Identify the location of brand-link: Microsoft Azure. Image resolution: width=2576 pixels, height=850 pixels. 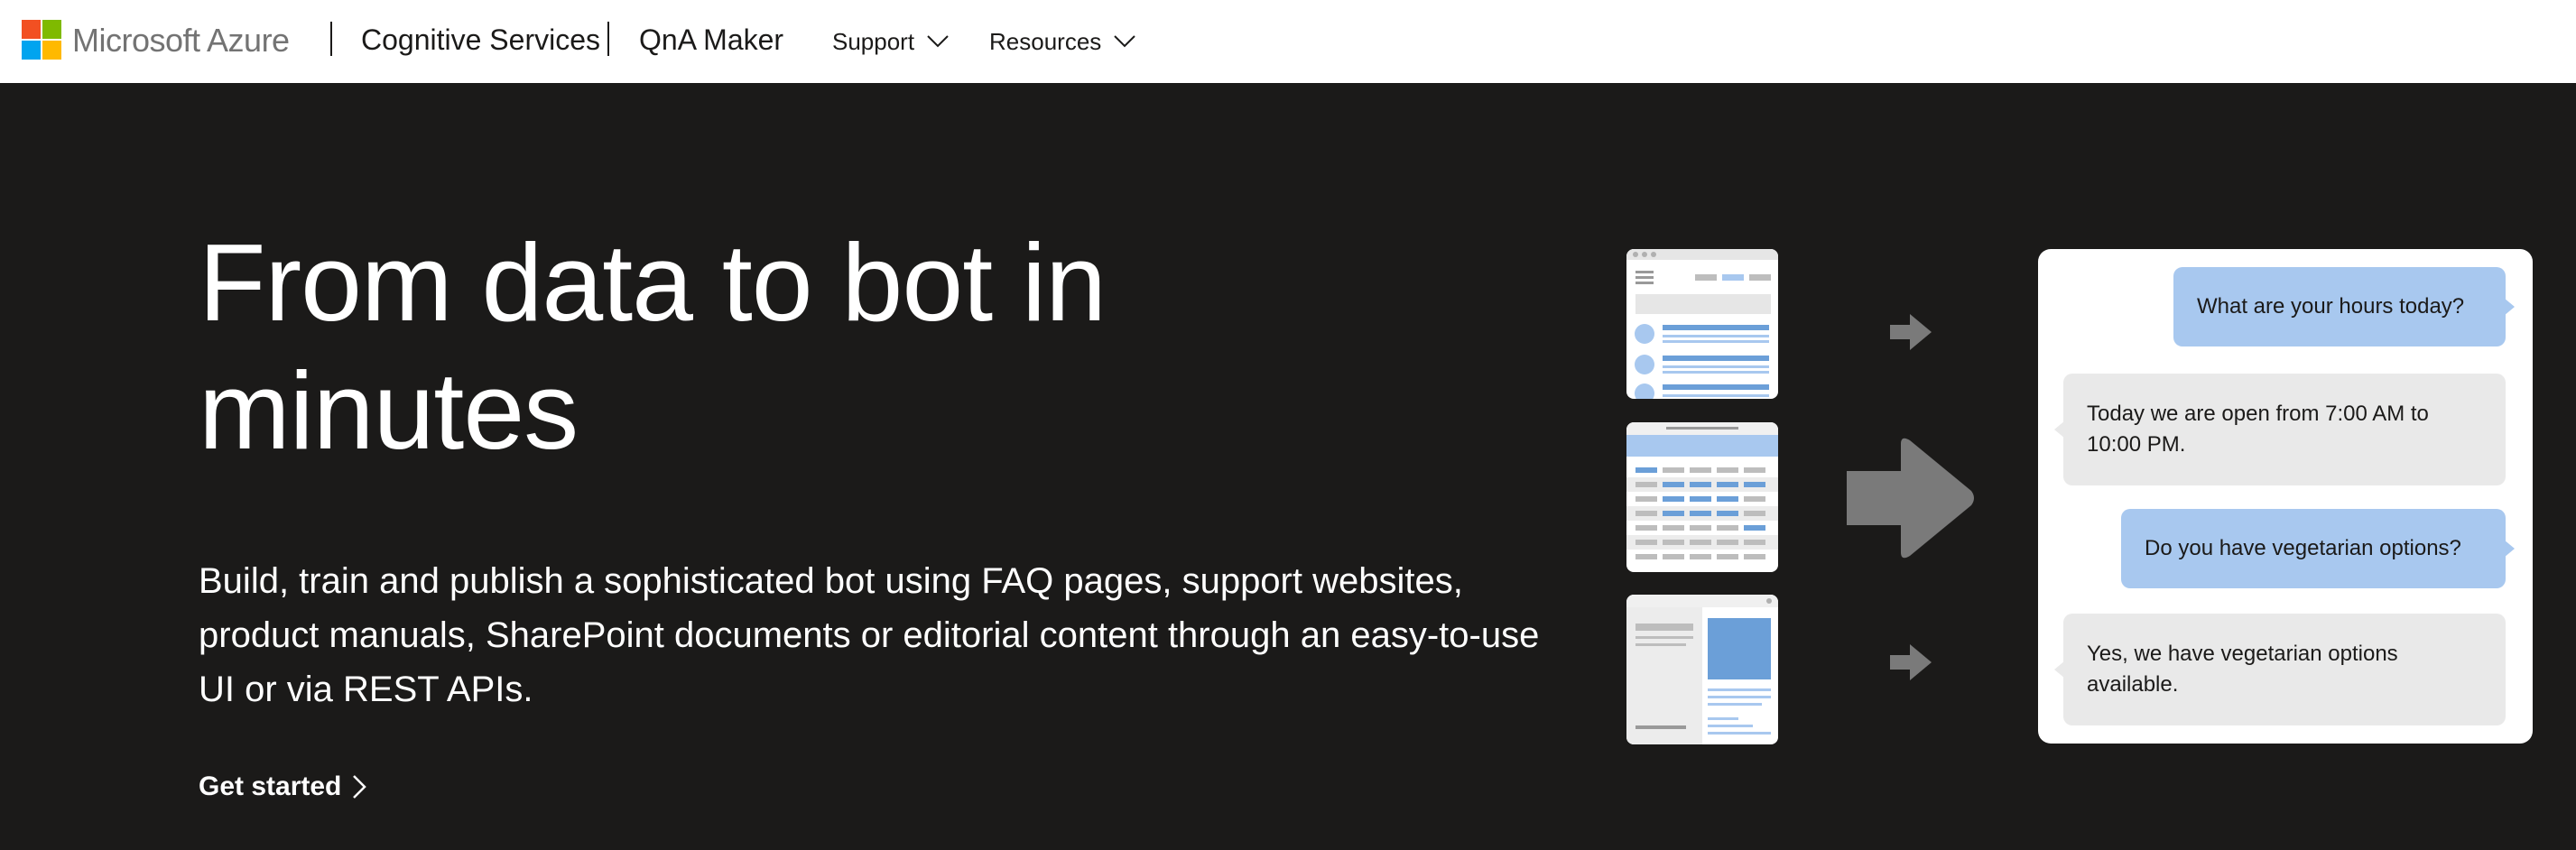
(181, 40).